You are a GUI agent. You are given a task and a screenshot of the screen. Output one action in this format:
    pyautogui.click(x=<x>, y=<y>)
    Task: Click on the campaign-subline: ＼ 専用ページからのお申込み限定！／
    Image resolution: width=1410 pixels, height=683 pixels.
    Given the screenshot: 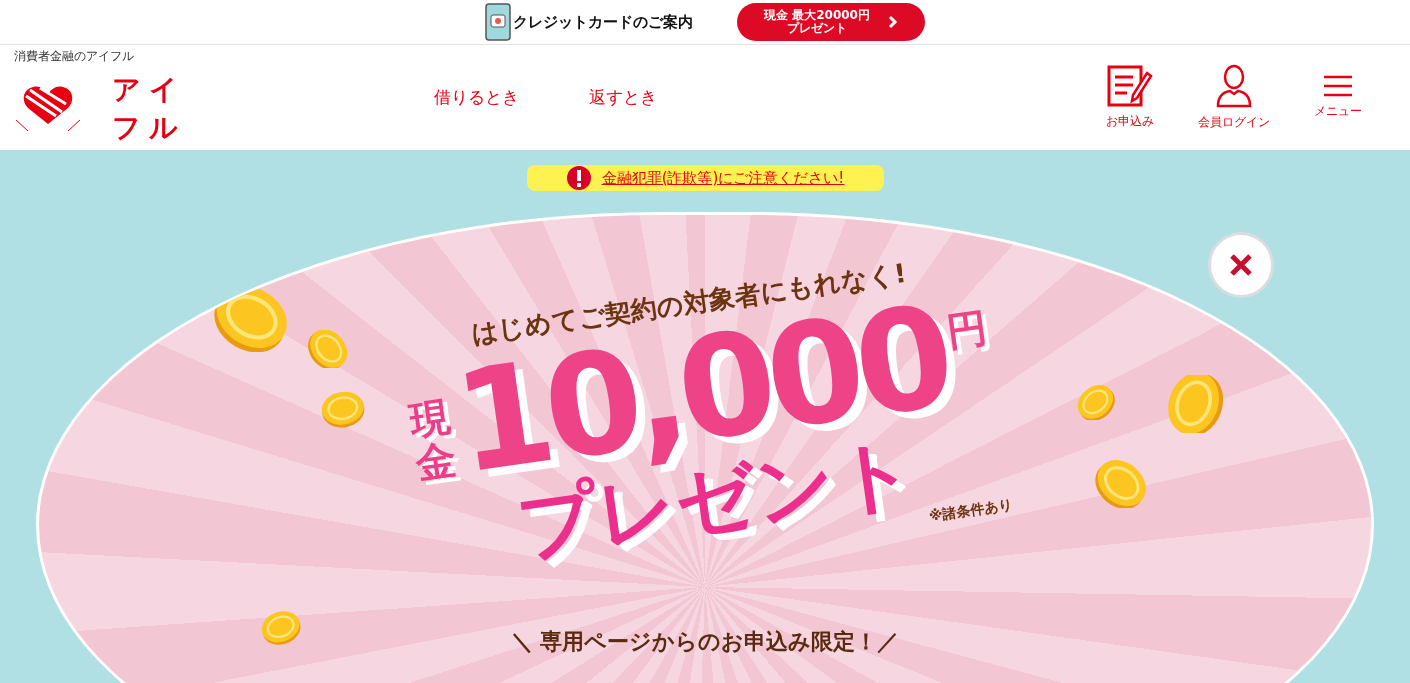 What is the action you would take?
    pyautogui.click(x=705, y=642)
    